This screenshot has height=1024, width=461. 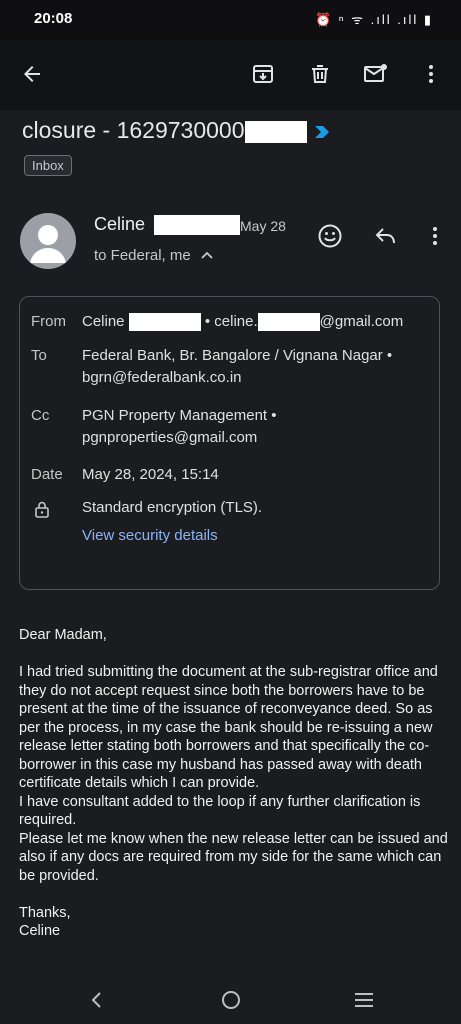 What do you see at coordinates (323, 132) in the screenshot?
I see `importance-marker-icon` at bounding box center [323, 132].